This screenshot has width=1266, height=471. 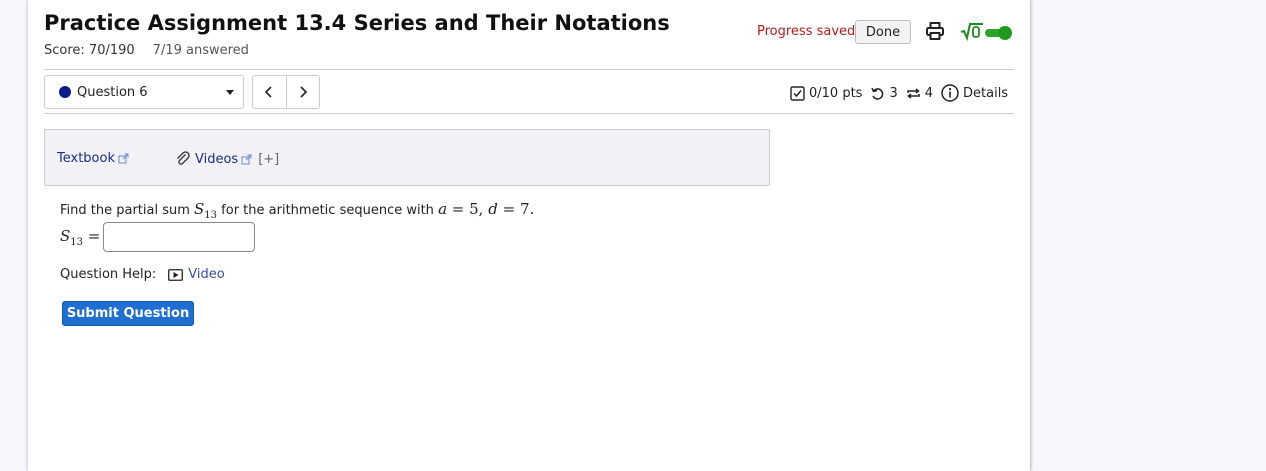 I want to click on retry-icon, so click(x=877, y=93).